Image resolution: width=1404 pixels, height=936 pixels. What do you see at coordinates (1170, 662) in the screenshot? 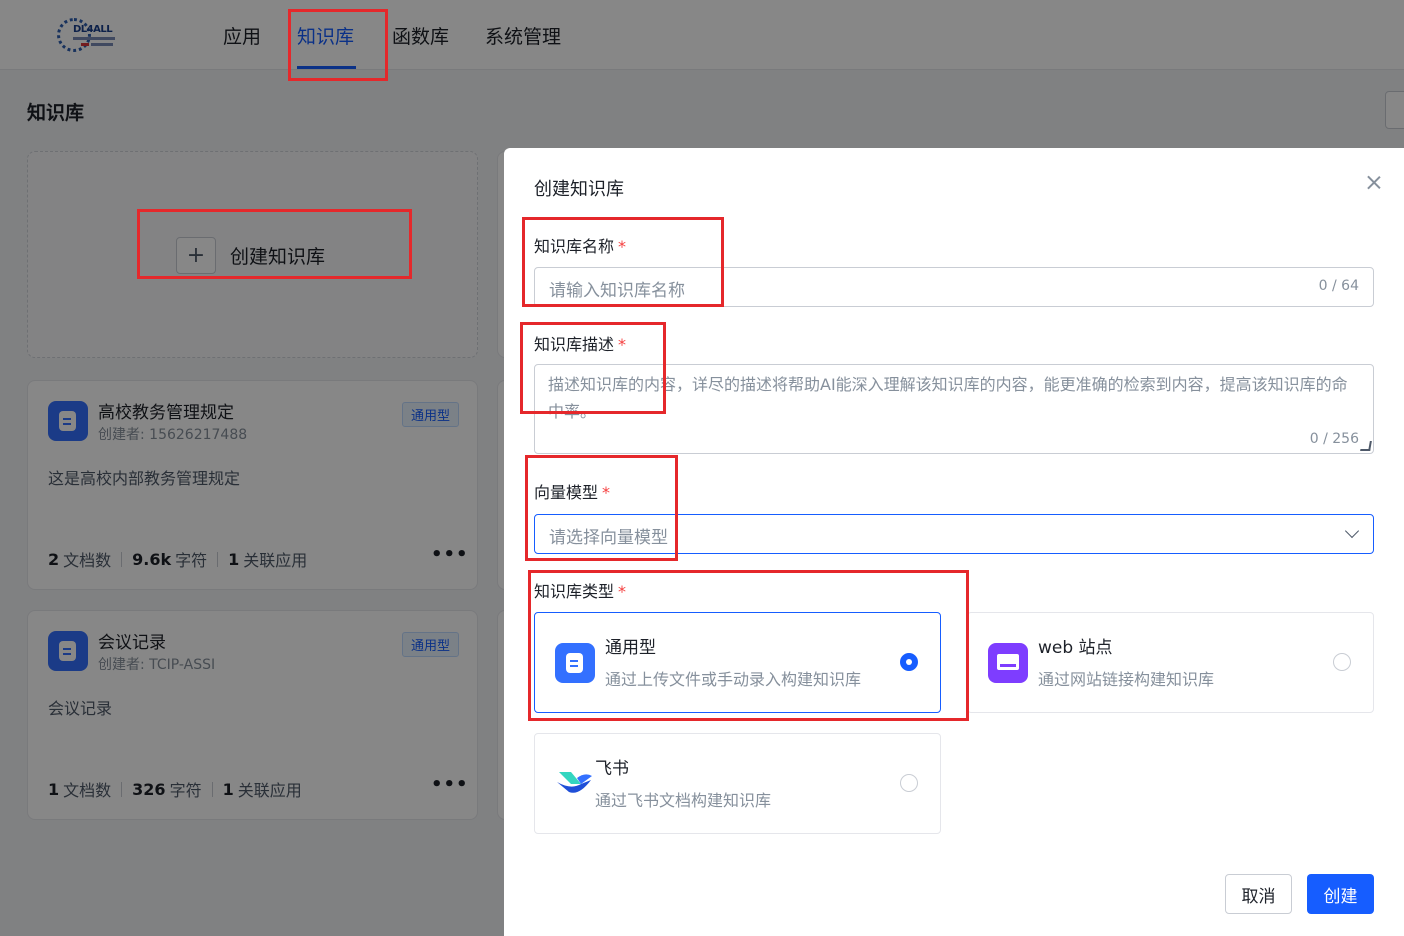
I see `type-option-web-site: web 站点 通过网站链接构建知识库` at bounding box center [1170, 662].